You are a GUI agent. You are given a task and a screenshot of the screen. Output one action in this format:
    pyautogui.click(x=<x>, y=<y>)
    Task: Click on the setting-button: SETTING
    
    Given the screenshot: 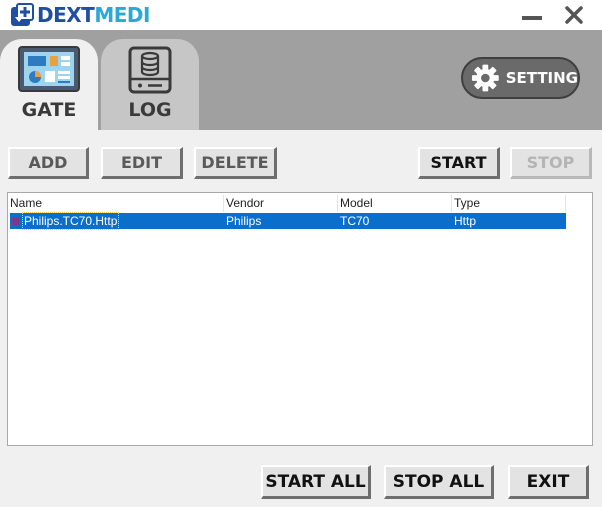 What is the action you would take?
    pyautogui.click(x=520, y=78)
    